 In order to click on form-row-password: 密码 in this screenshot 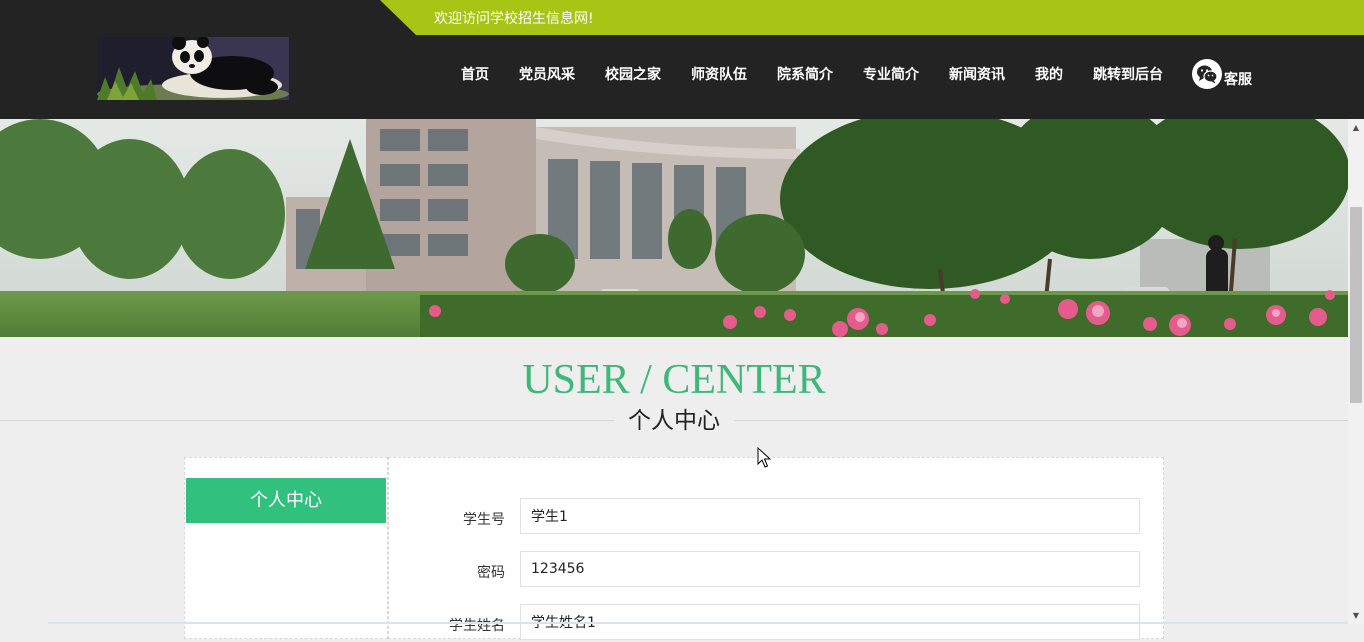, I will do `click(776, 570)`.